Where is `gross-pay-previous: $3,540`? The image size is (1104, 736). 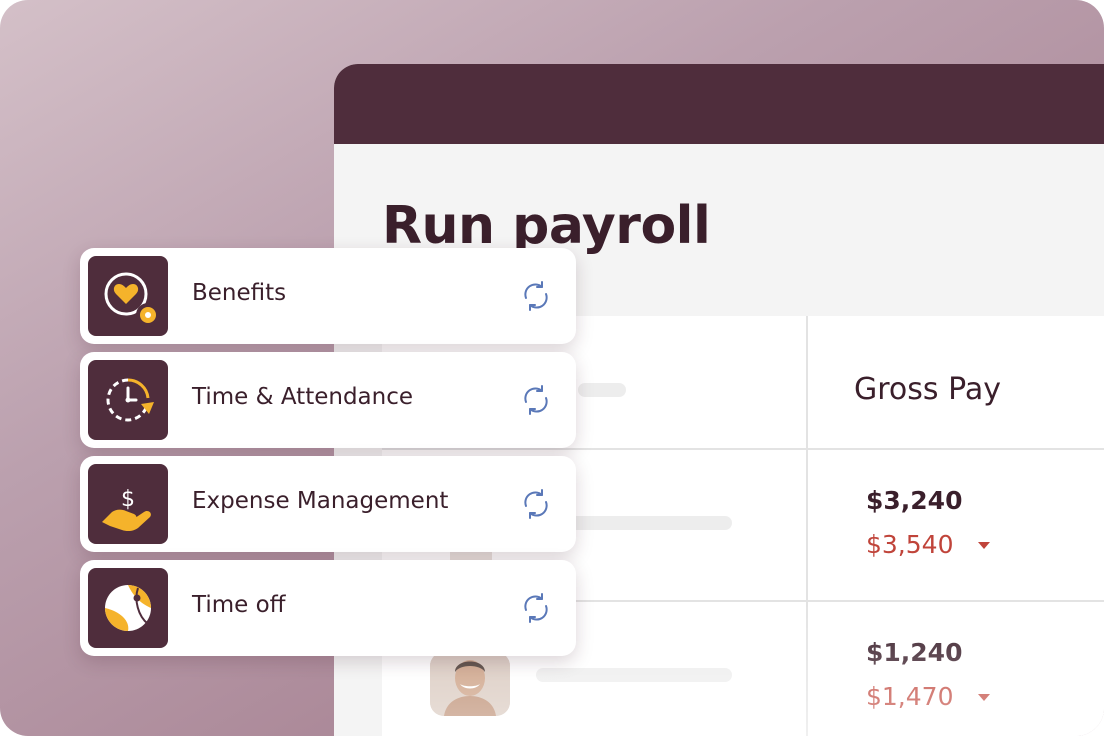 gross-pay-previous: $3,540 is located at coordinates (910, 544).